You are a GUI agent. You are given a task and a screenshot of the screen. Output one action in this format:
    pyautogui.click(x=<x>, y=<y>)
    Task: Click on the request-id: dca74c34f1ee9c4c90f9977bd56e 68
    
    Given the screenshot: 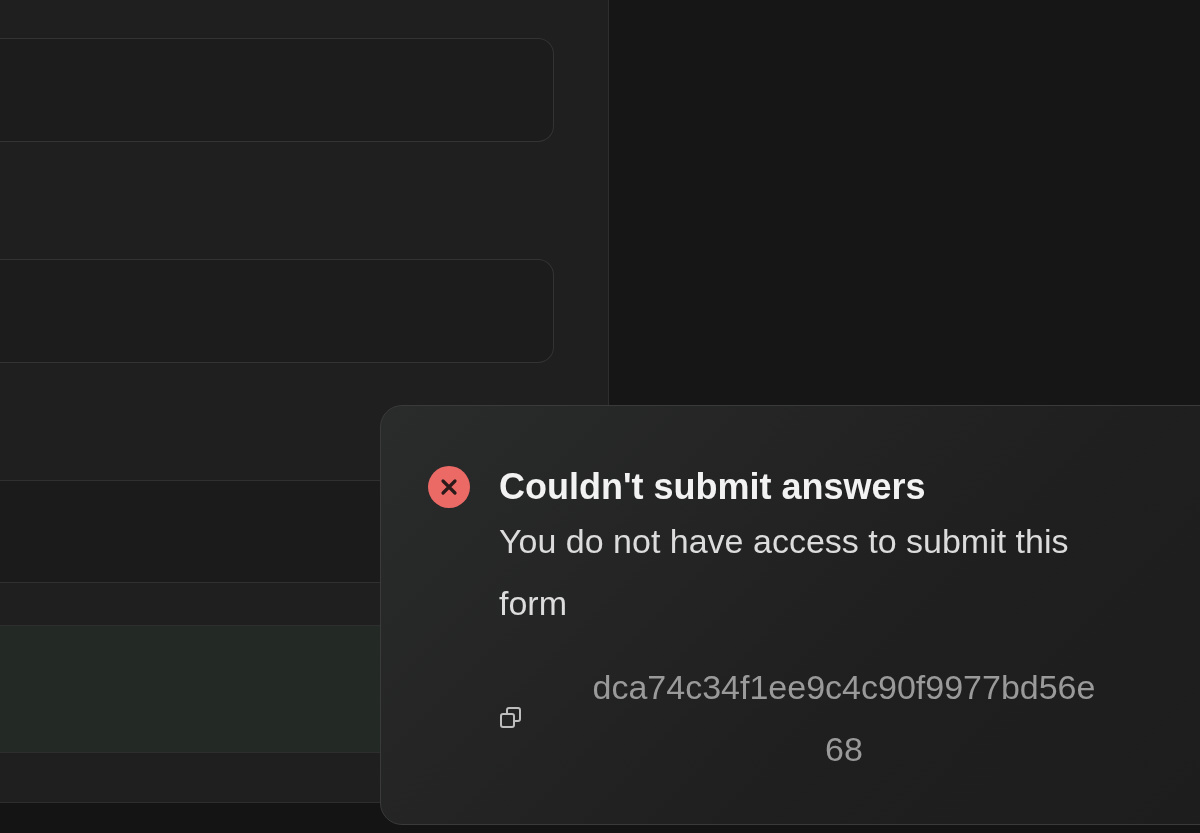 What is the action you would take?
    pyautogui.click(x=844, y=718)
    